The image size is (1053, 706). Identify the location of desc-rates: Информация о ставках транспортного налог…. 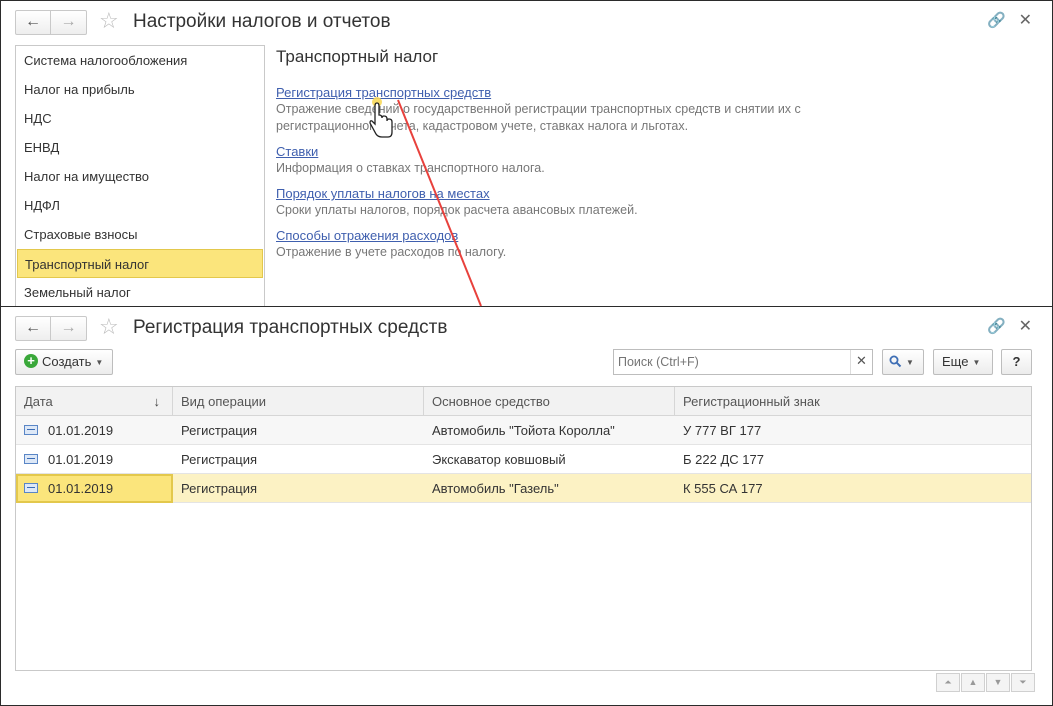
(410, 168).